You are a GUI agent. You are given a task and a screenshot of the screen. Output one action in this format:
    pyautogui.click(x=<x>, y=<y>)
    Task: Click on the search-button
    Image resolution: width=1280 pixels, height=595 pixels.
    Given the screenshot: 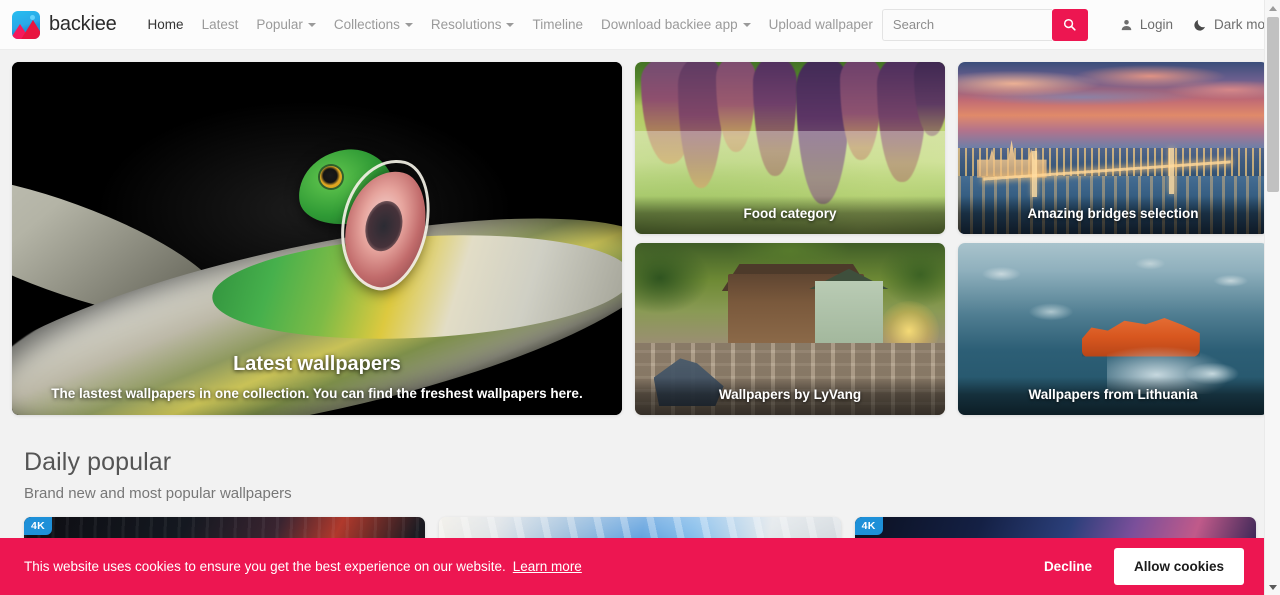 What is the action you would take?
    pyautogui.click(x=1069, y=24)
    